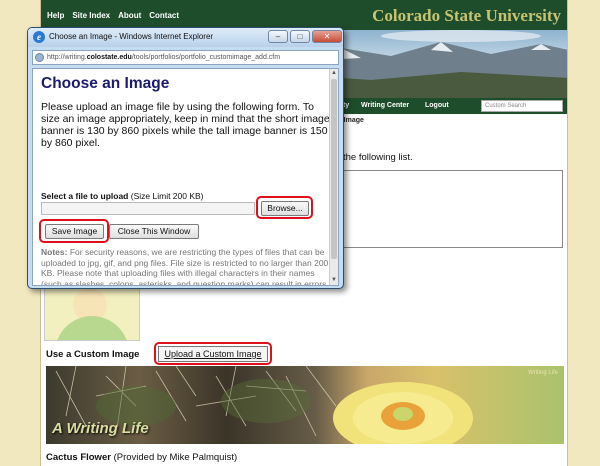  What do you see at coordinates (334, 73) in the screenshot?
I see `scroll-up-icon: ▲` at bounding box center [334, 73].